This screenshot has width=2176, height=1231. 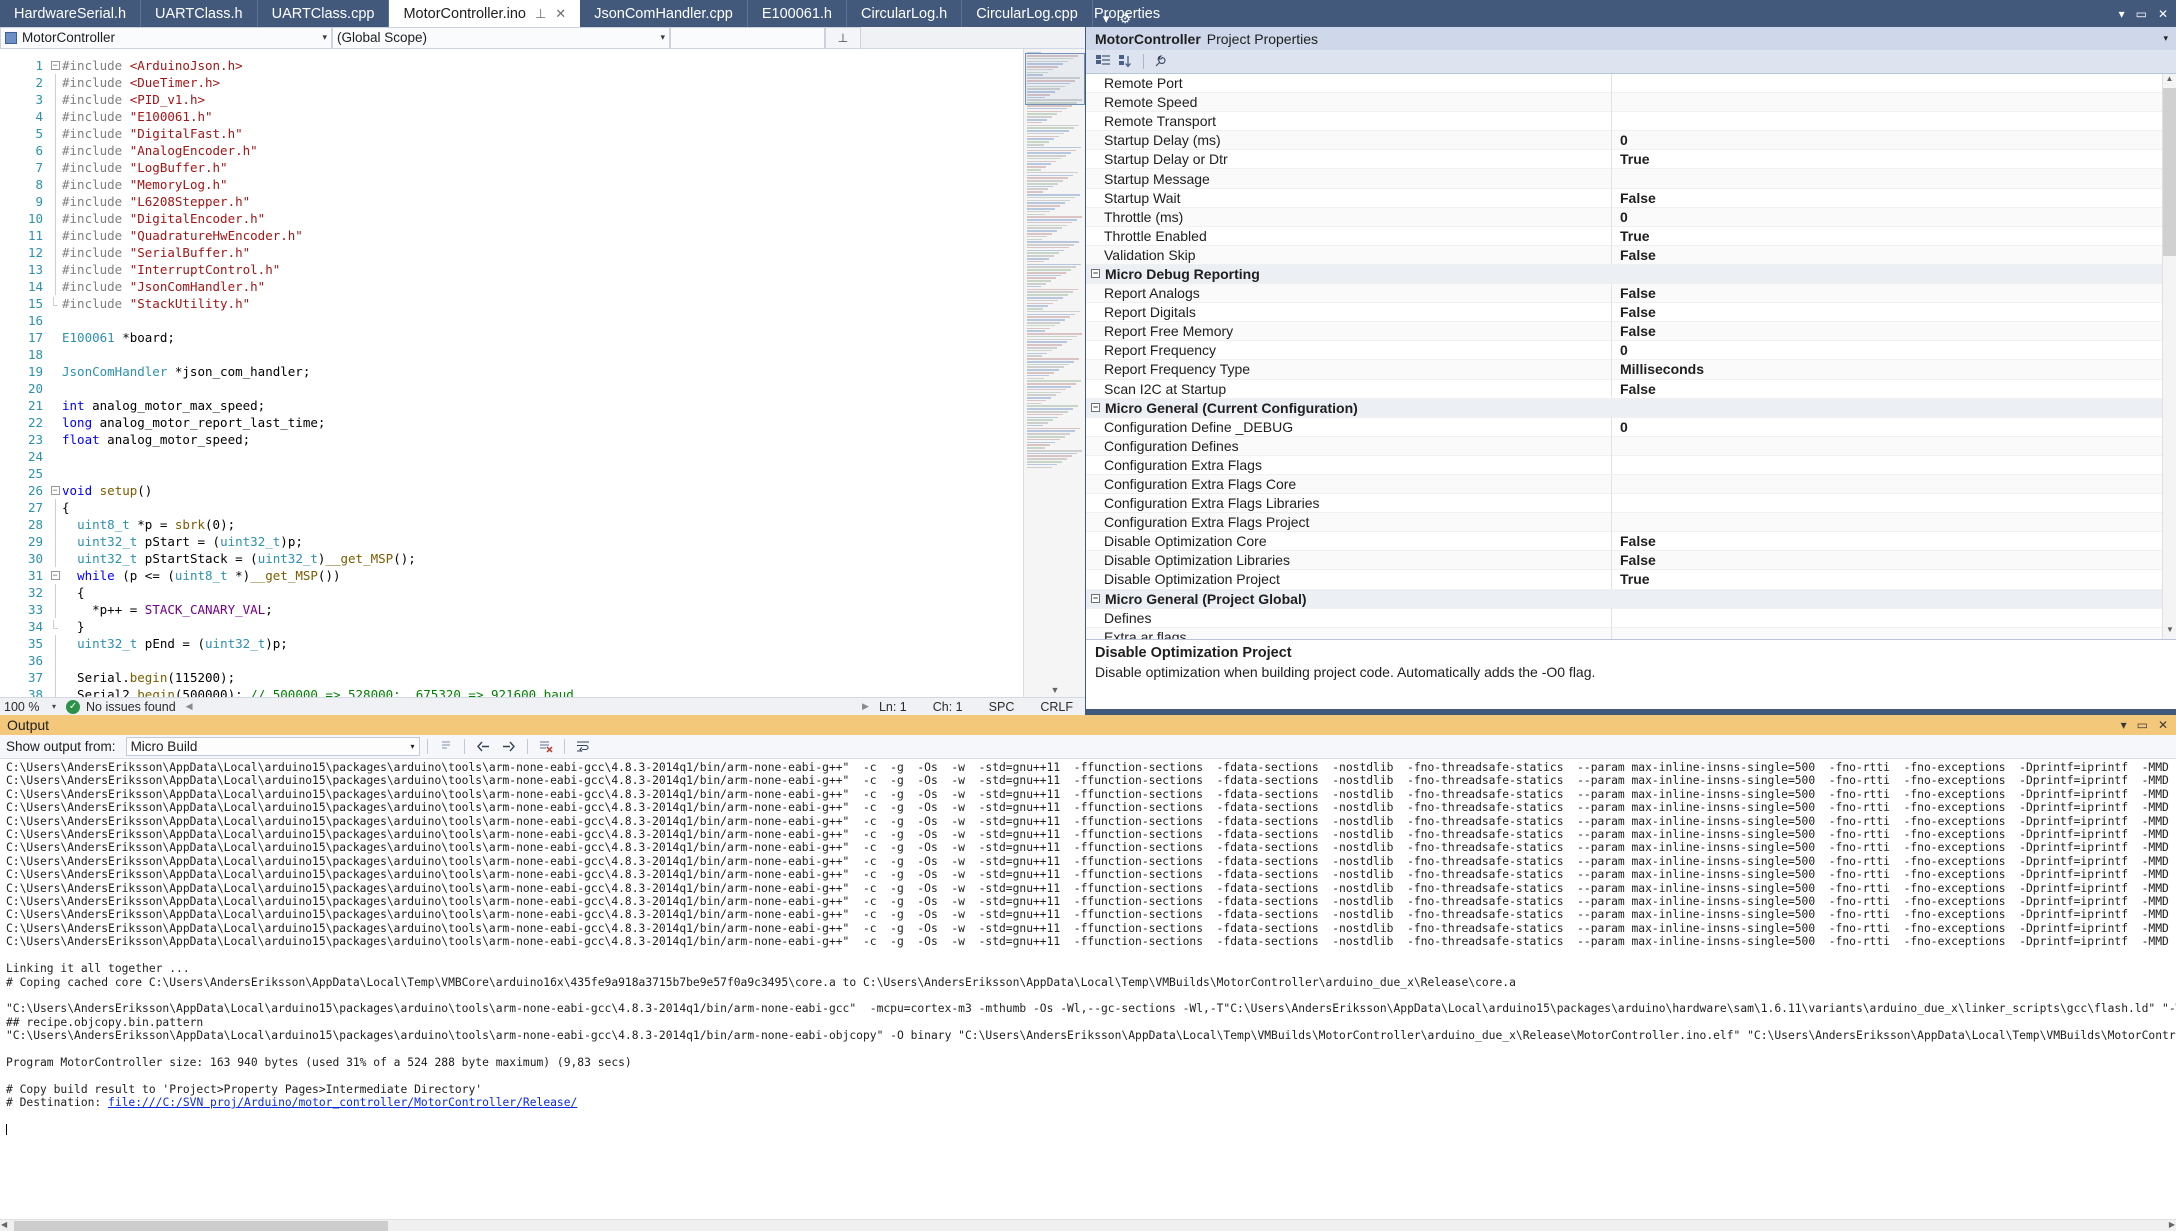 I want to click on property-row: Startup Message, so click(x=1631, y=179).